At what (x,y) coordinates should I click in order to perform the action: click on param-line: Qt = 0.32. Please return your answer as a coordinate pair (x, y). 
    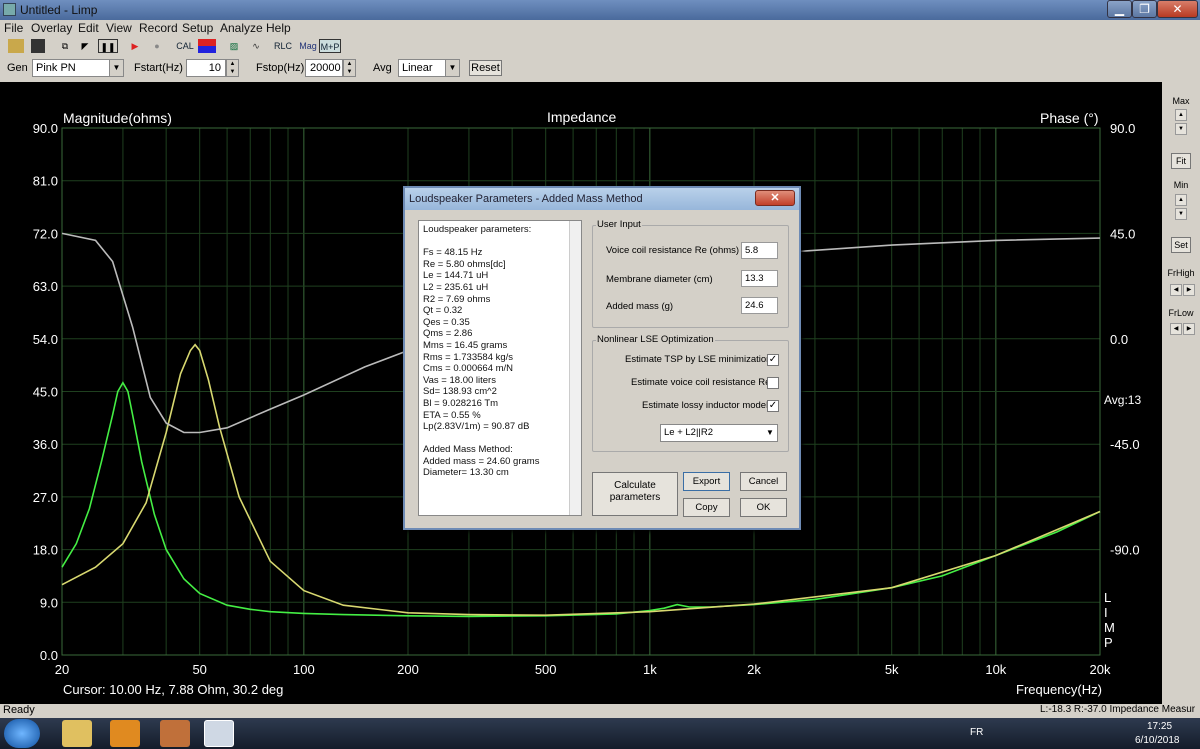
    Looking at the image, I should click on (443, 311).